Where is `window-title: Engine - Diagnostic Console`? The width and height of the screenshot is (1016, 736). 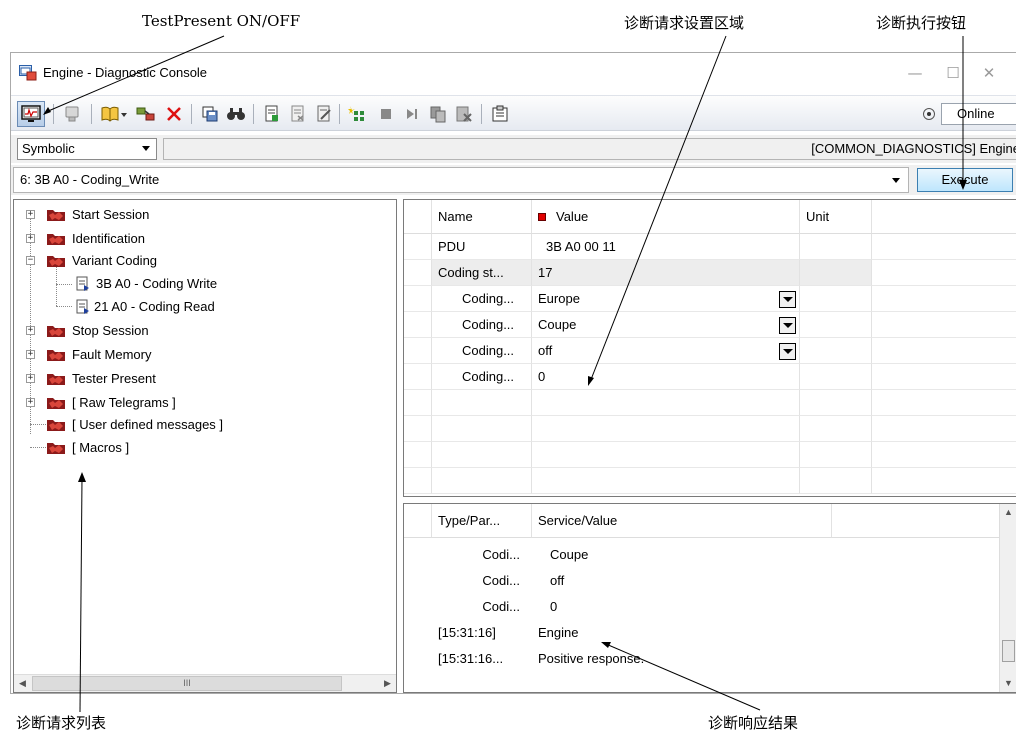 window-title: Engine - Diagnostic Console is located at coordinates (125, 72).